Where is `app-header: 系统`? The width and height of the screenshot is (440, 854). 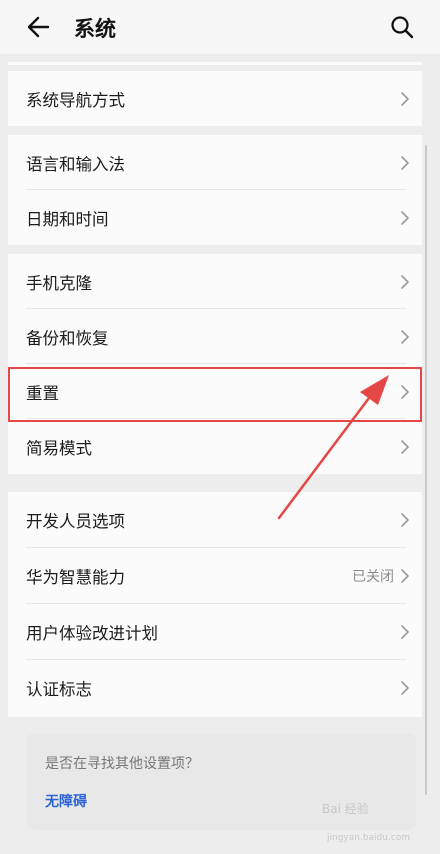 app-header: 系统 is located at coordinates (220, 27).